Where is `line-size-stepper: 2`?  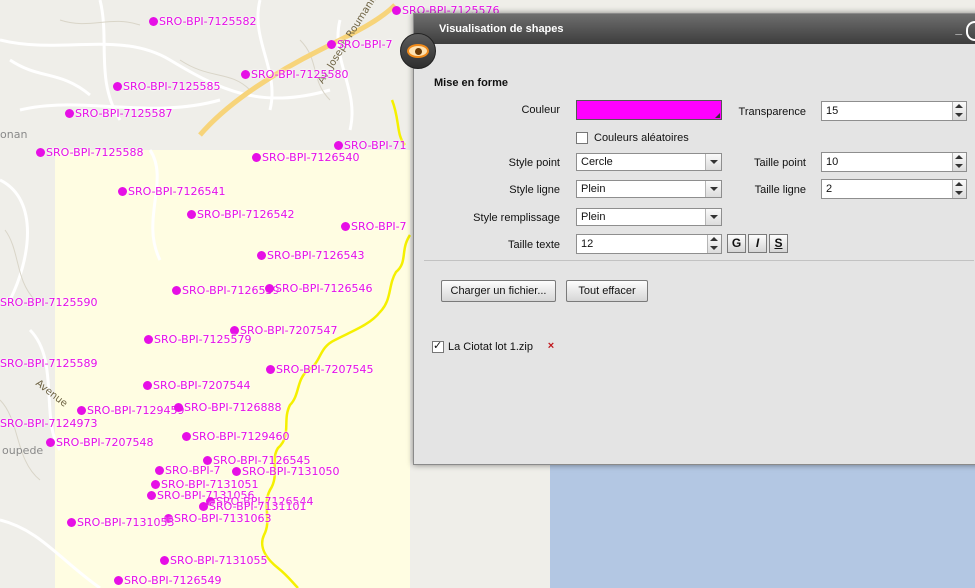
line-size-stepper: 2 is located at coordinates (894, 189).